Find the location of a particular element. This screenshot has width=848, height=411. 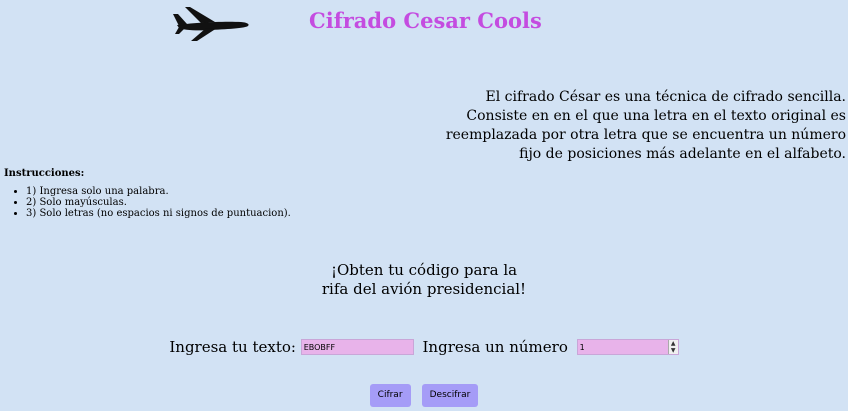

encrypt-button: Cifrar is located at coordinates (390, 395).